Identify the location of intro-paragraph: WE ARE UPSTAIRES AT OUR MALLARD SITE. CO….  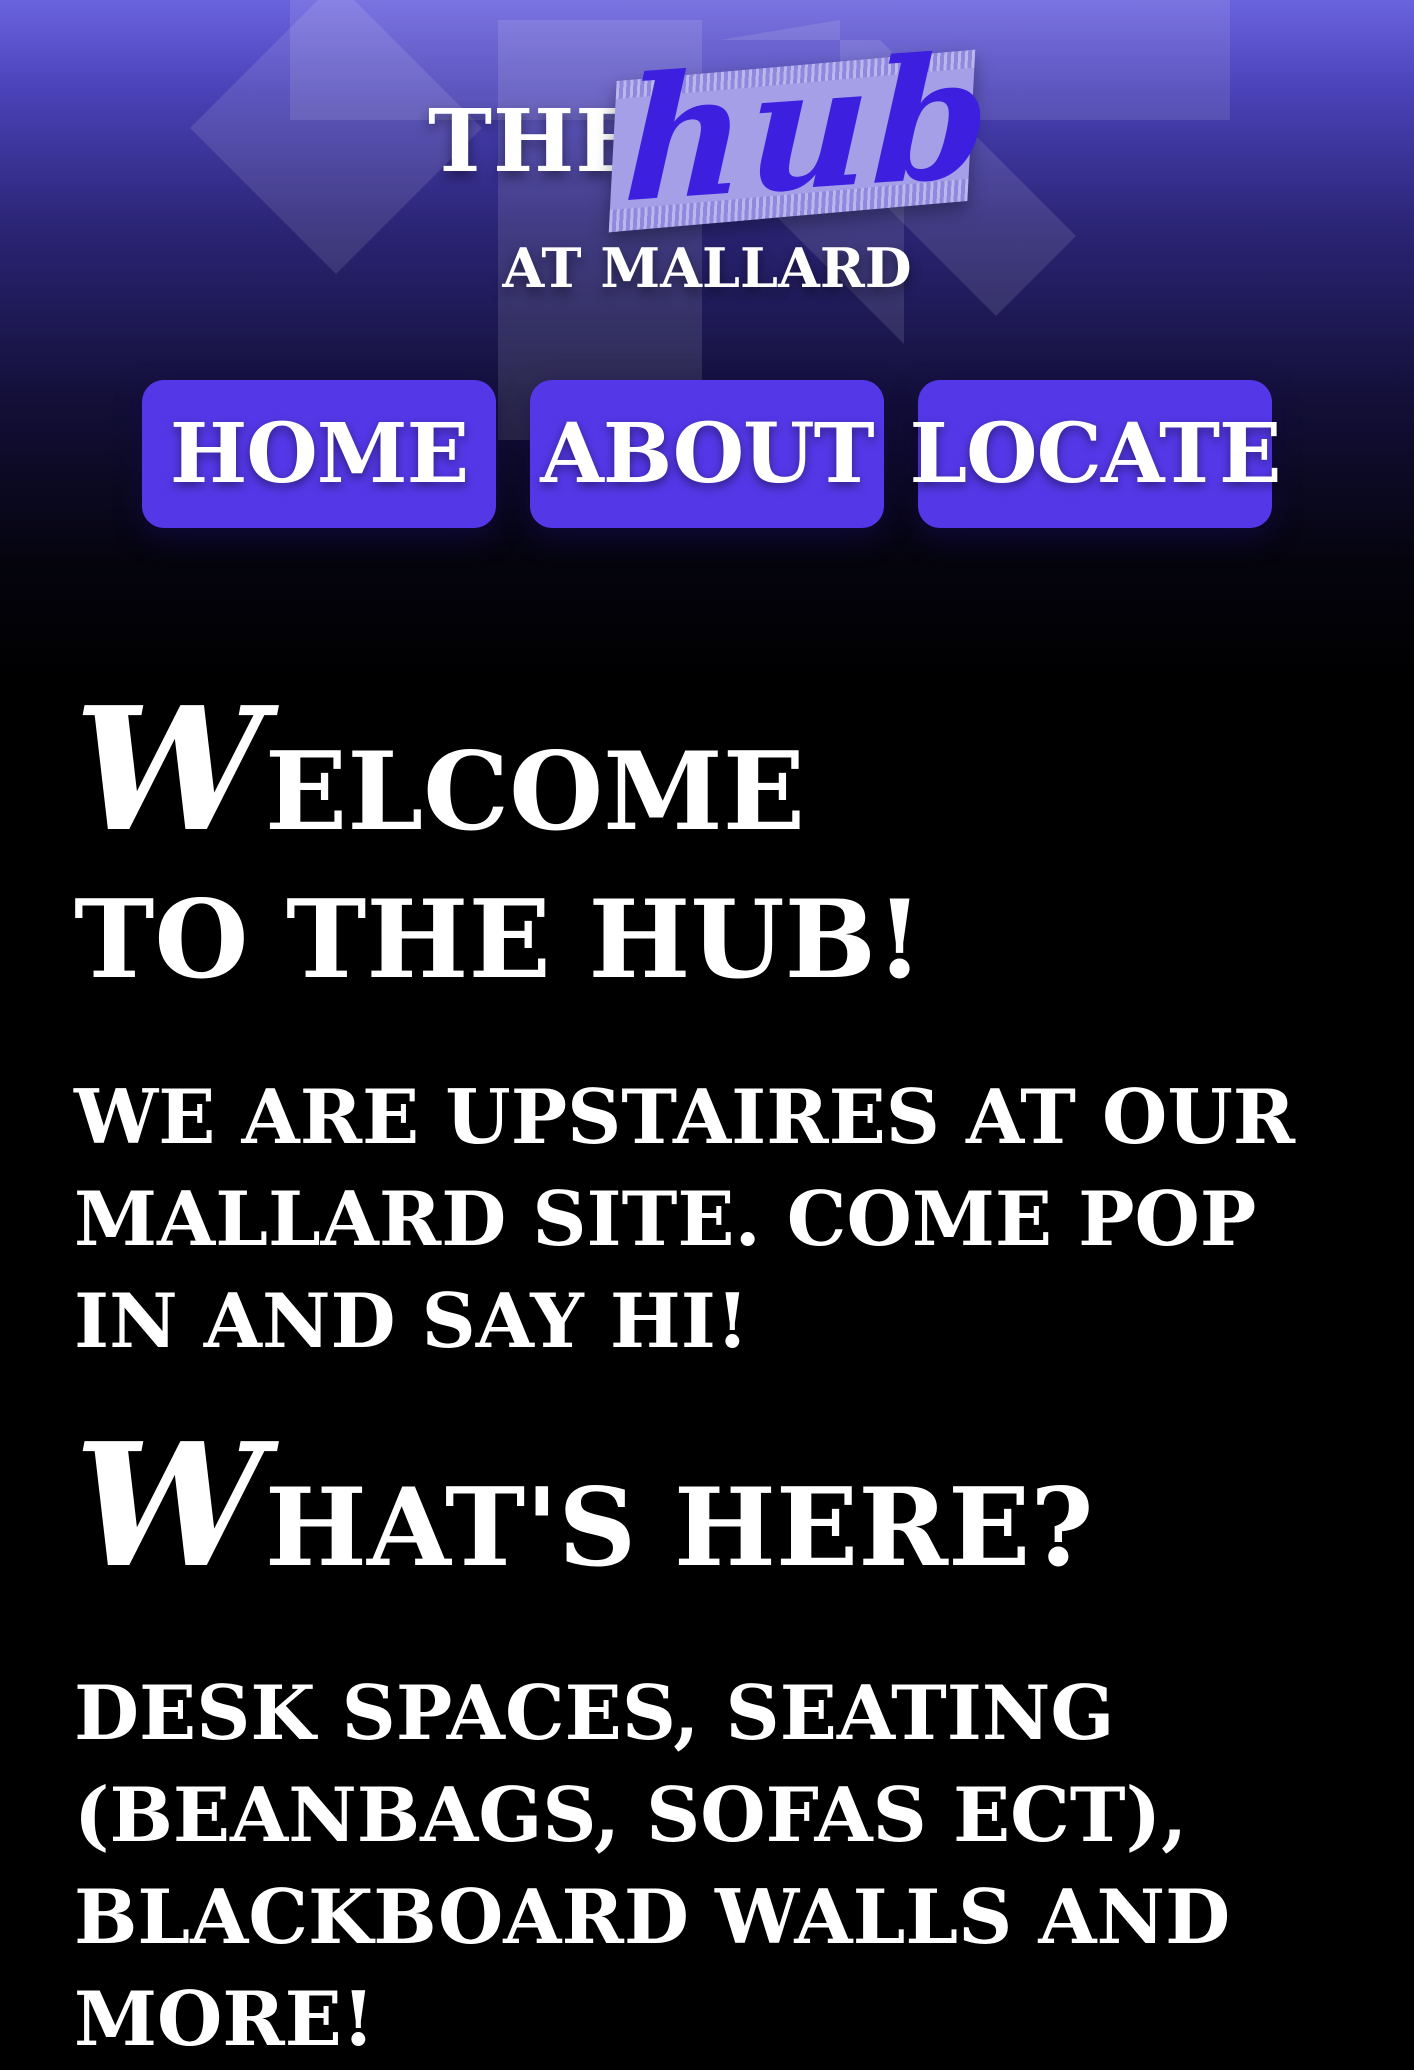
(685, 1219).